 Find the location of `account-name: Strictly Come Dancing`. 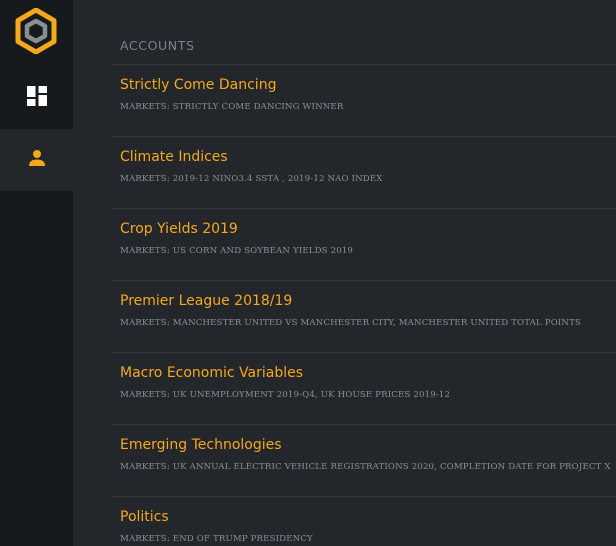

account-name: Strictly Come Dancing is located at coordinates (198, 85).